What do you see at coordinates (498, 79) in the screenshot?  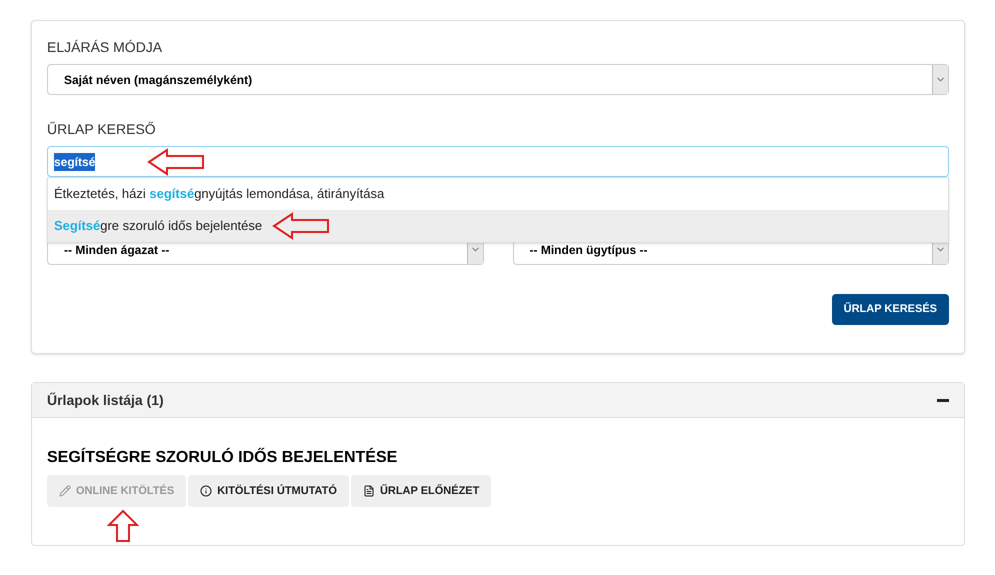 I see `dropdown-field: Saját néven (magánszemélyként)` at bounding box center [498, 79].